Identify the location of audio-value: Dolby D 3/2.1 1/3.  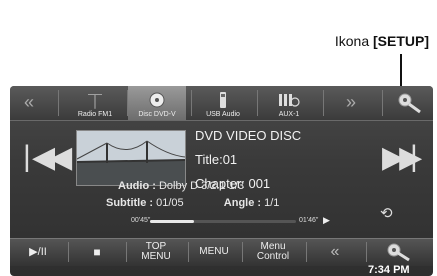
(201, 186).